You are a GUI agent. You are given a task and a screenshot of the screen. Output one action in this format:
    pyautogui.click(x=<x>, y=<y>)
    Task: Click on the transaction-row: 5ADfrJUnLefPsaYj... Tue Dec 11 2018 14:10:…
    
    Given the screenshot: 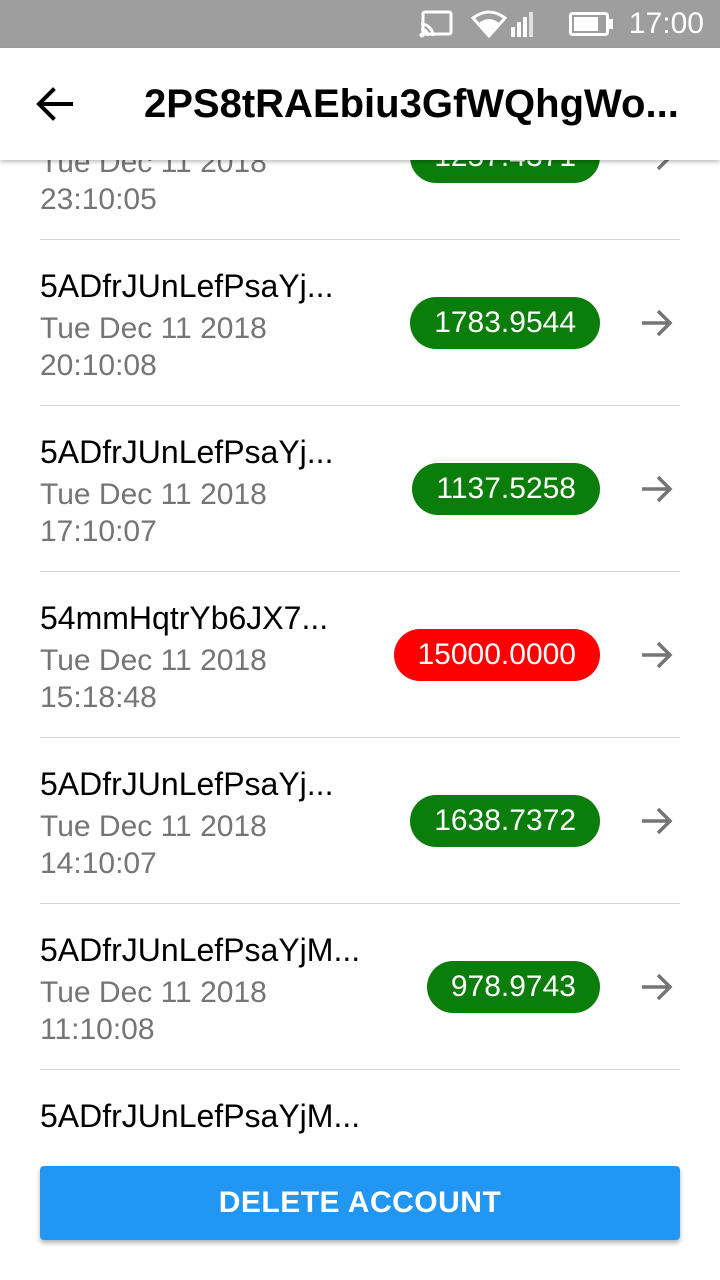 What is the action you would take?
    pyautogui.click(x=360, y=821)
    